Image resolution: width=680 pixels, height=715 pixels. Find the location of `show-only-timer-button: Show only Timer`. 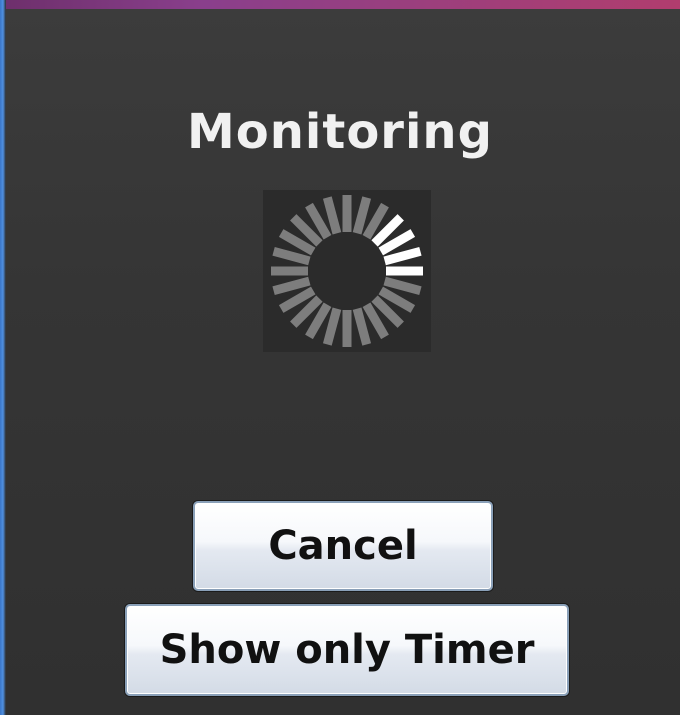

show-only-timer-button: Show only Timer is located at coordinates (347, 650).